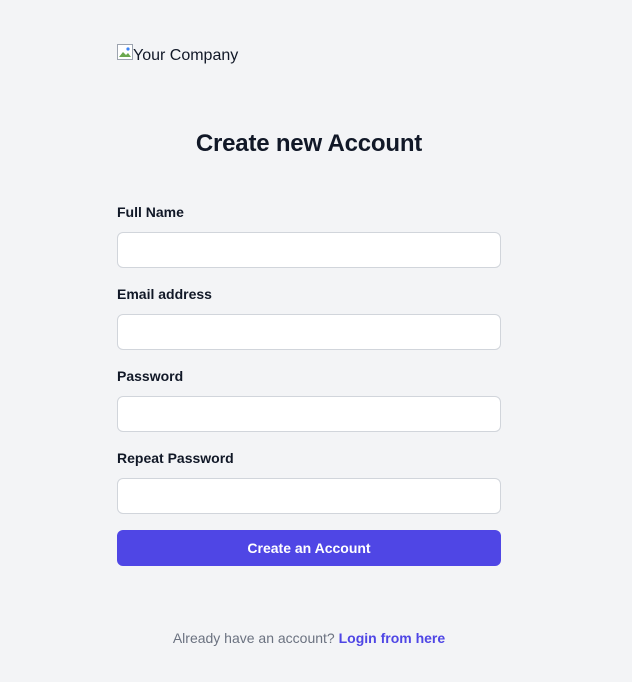  Describe the element at coordinates (175, 458) in the screenshot. I see `repeat-password-label: Repeat Password` at that location.